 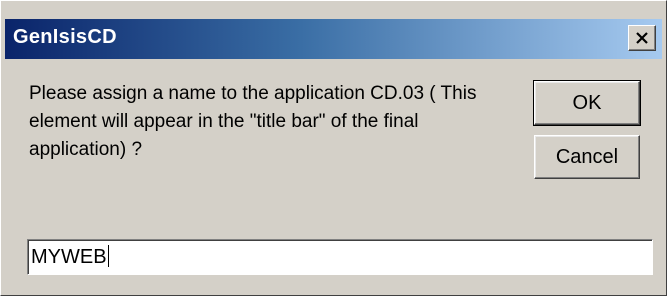 I want to click on name-input-value: MYWEB, so click(x=69, y=257).